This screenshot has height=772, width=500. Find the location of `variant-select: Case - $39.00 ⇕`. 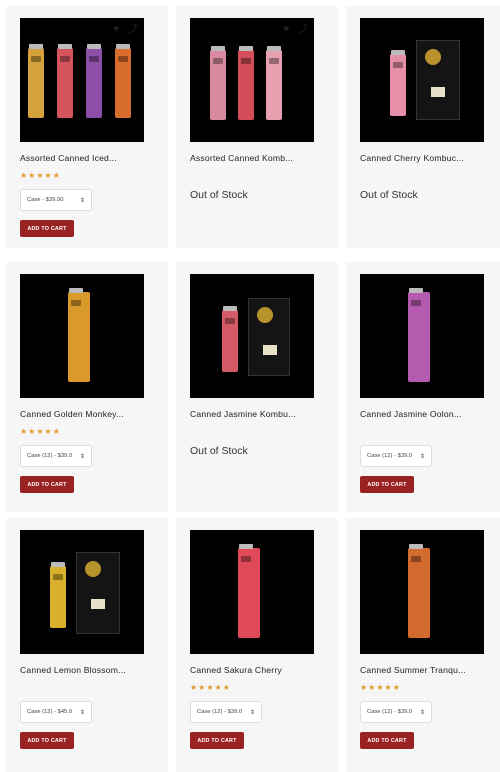

variant-select: Case - $39.00 ⇕ is located at coordinates (56, 200).